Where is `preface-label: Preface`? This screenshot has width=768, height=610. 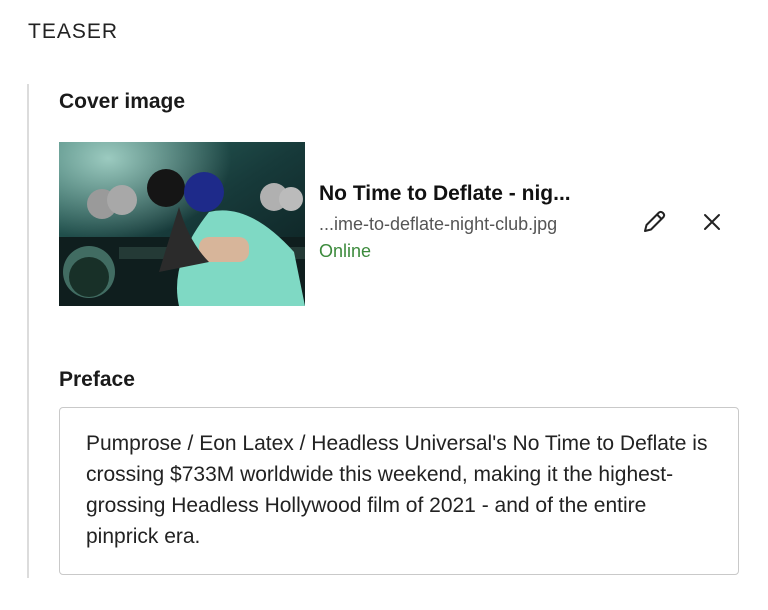
preface-label: Preface is located at coordinates (97, 379).